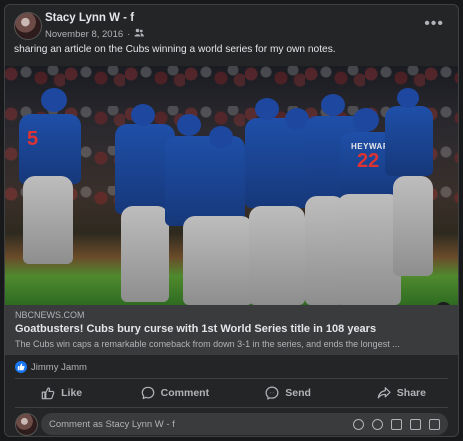  Describe the element at coordinates (28, 26) in the screenshot. I see `author-avatar` at that location.